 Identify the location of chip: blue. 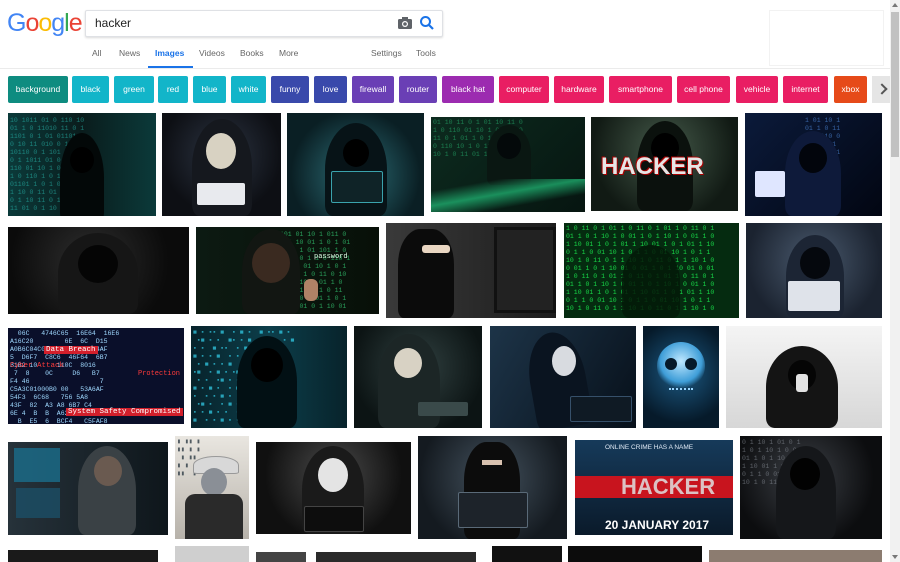
(209, 89).